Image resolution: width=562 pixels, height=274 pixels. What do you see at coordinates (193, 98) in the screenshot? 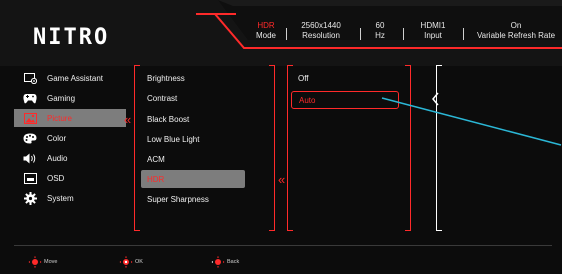
I see `submenu-item-contrast: Contrast` at bounding box center [193, 98].